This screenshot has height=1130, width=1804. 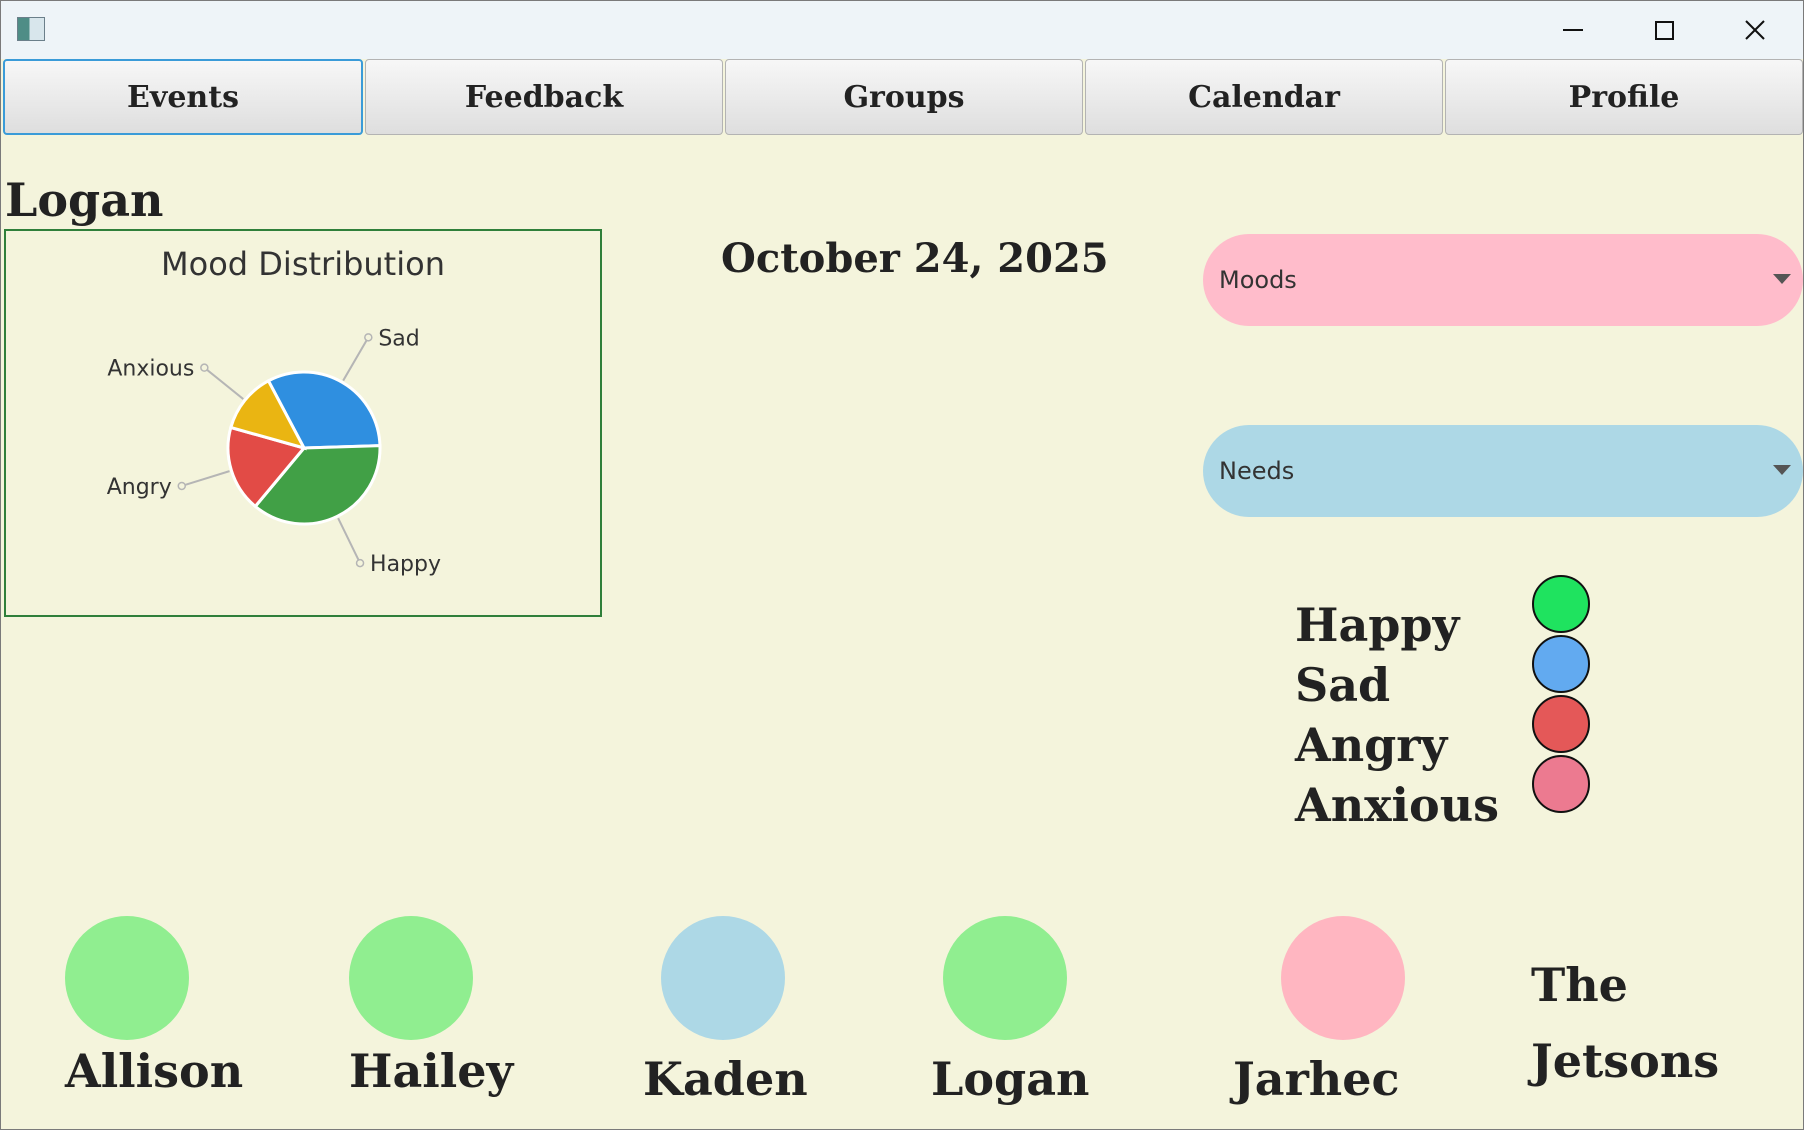 What do you see at coordinates (902, 30) in the screenshot?
I see `title-bar` at bounding box center [902, 30].